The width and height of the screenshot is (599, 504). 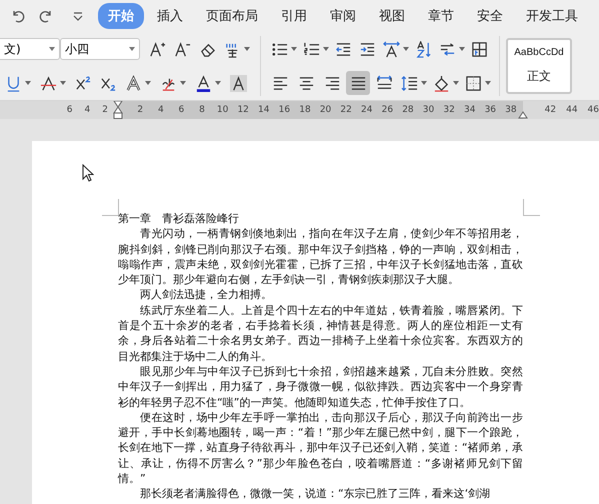 What do you see at coordinates (170, 16) in the screenshot?
I see `ribbon-tab: 插入` at bounding box center [170, 16].